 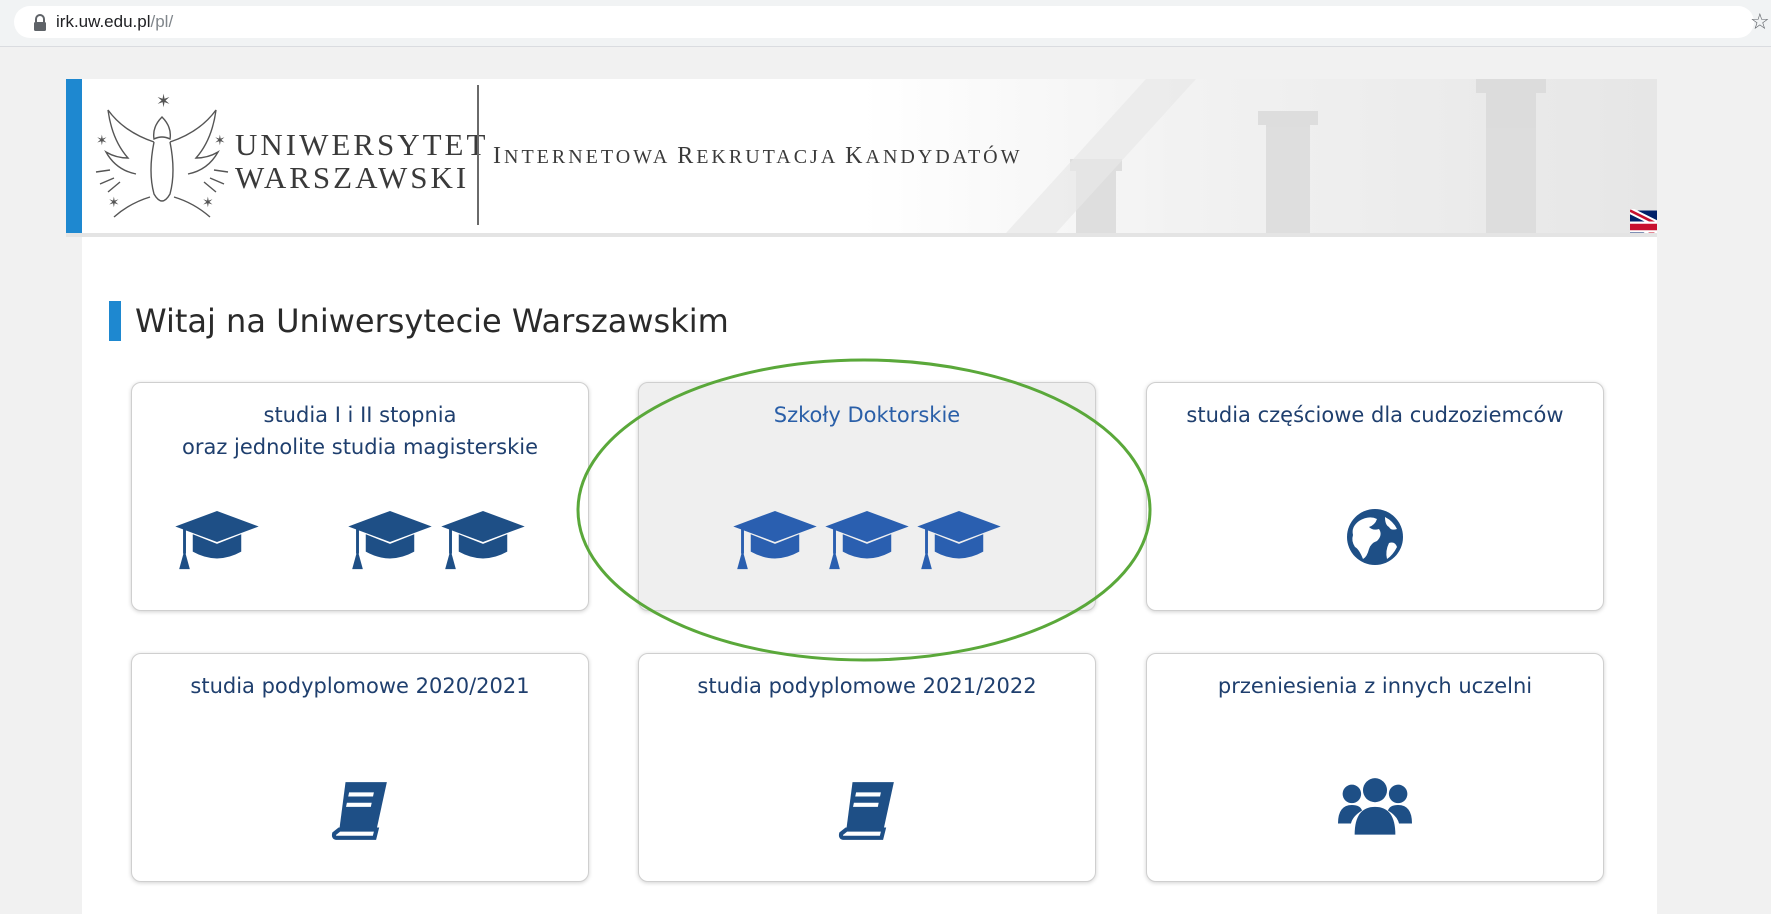 What do you see at coordinates (115, 321) in the screenshot?
I see `title-accent-bar` at bounding box center [115, 321].